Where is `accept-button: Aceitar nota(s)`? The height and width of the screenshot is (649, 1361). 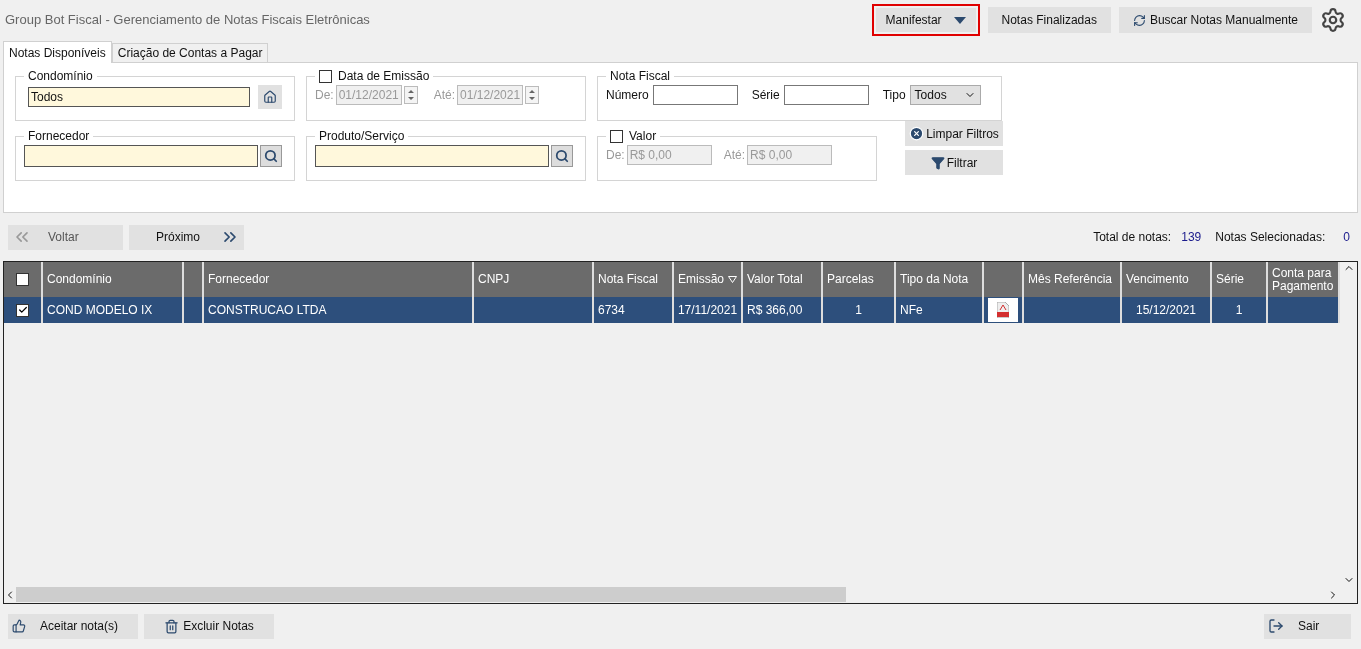
accept-button: Aceitar nota(s) is located at coordinates (73, 626).